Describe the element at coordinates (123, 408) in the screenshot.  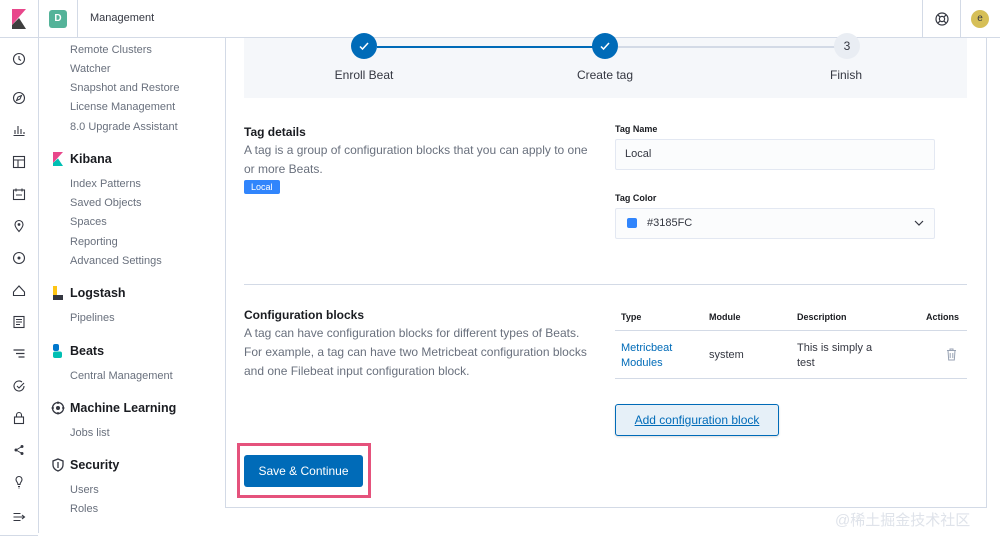
I see `sidebar-section-ml: Machine Learning` at that location.